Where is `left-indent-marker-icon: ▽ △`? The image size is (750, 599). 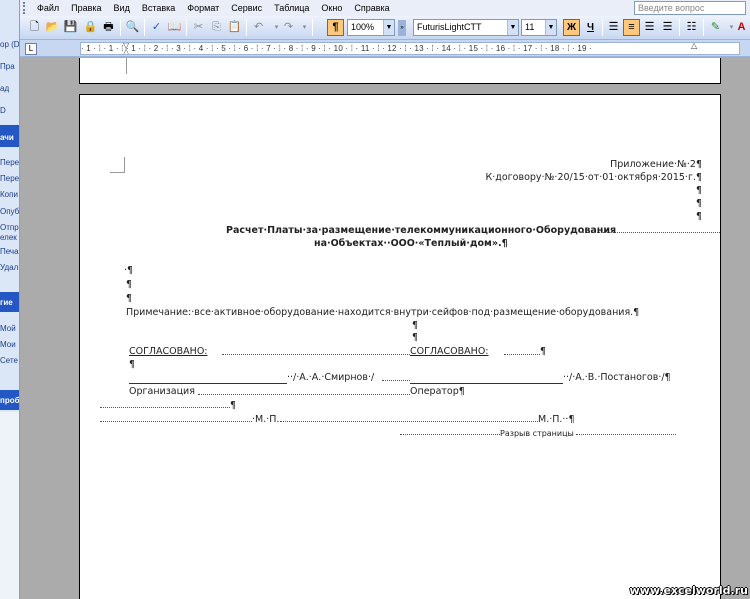
left-indent-marker-icon: ▽ △ is located at coordinates (127, 48).